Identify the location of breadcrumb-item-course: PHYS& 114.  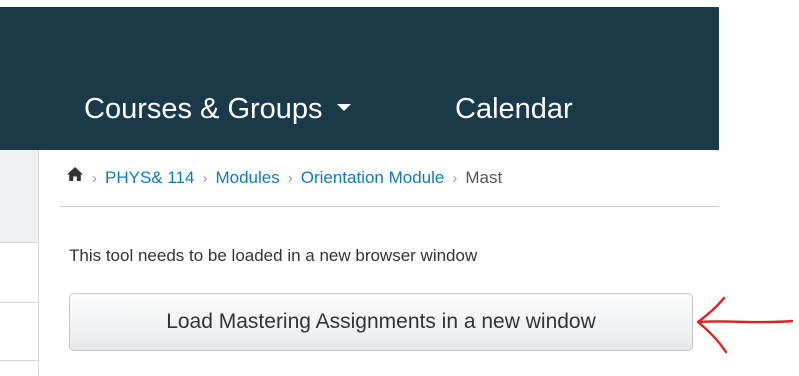
(149, 177).